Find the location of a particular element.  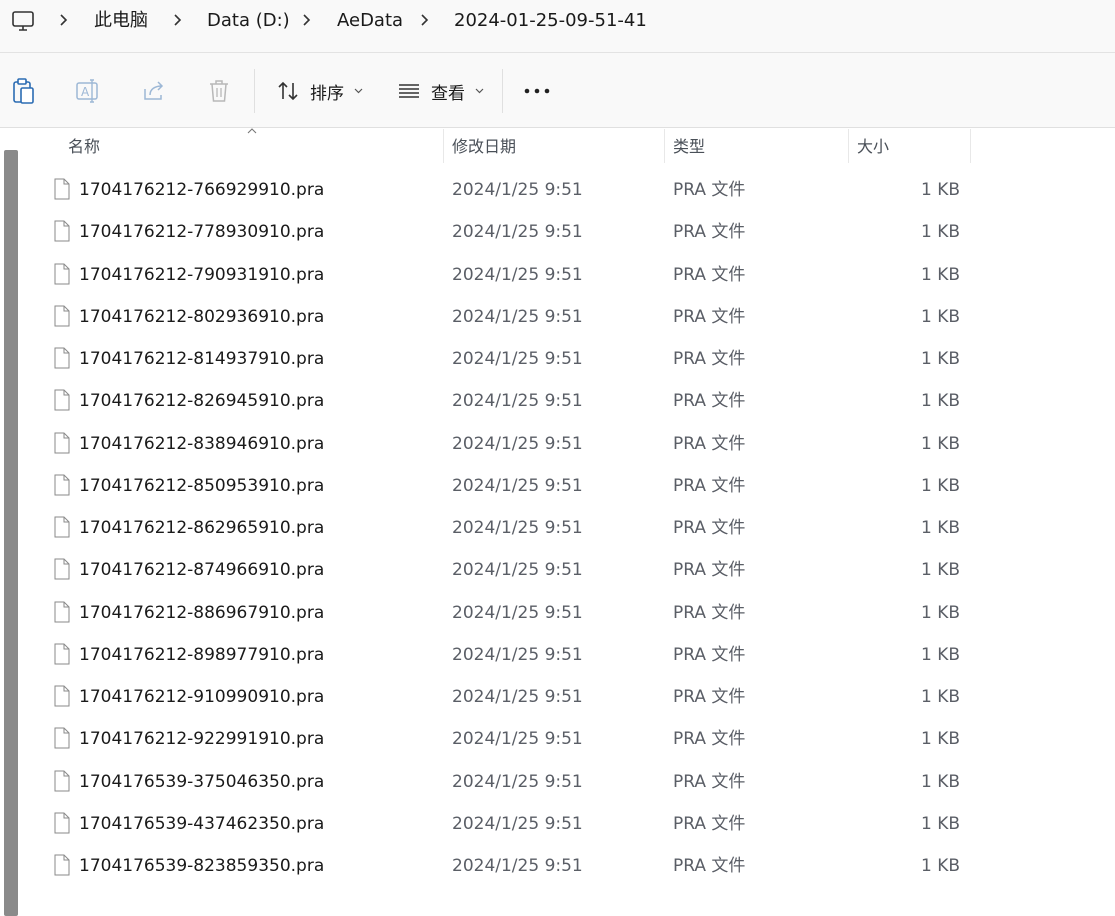

column-header-type: 类型 is located at coordinates (689, 147).